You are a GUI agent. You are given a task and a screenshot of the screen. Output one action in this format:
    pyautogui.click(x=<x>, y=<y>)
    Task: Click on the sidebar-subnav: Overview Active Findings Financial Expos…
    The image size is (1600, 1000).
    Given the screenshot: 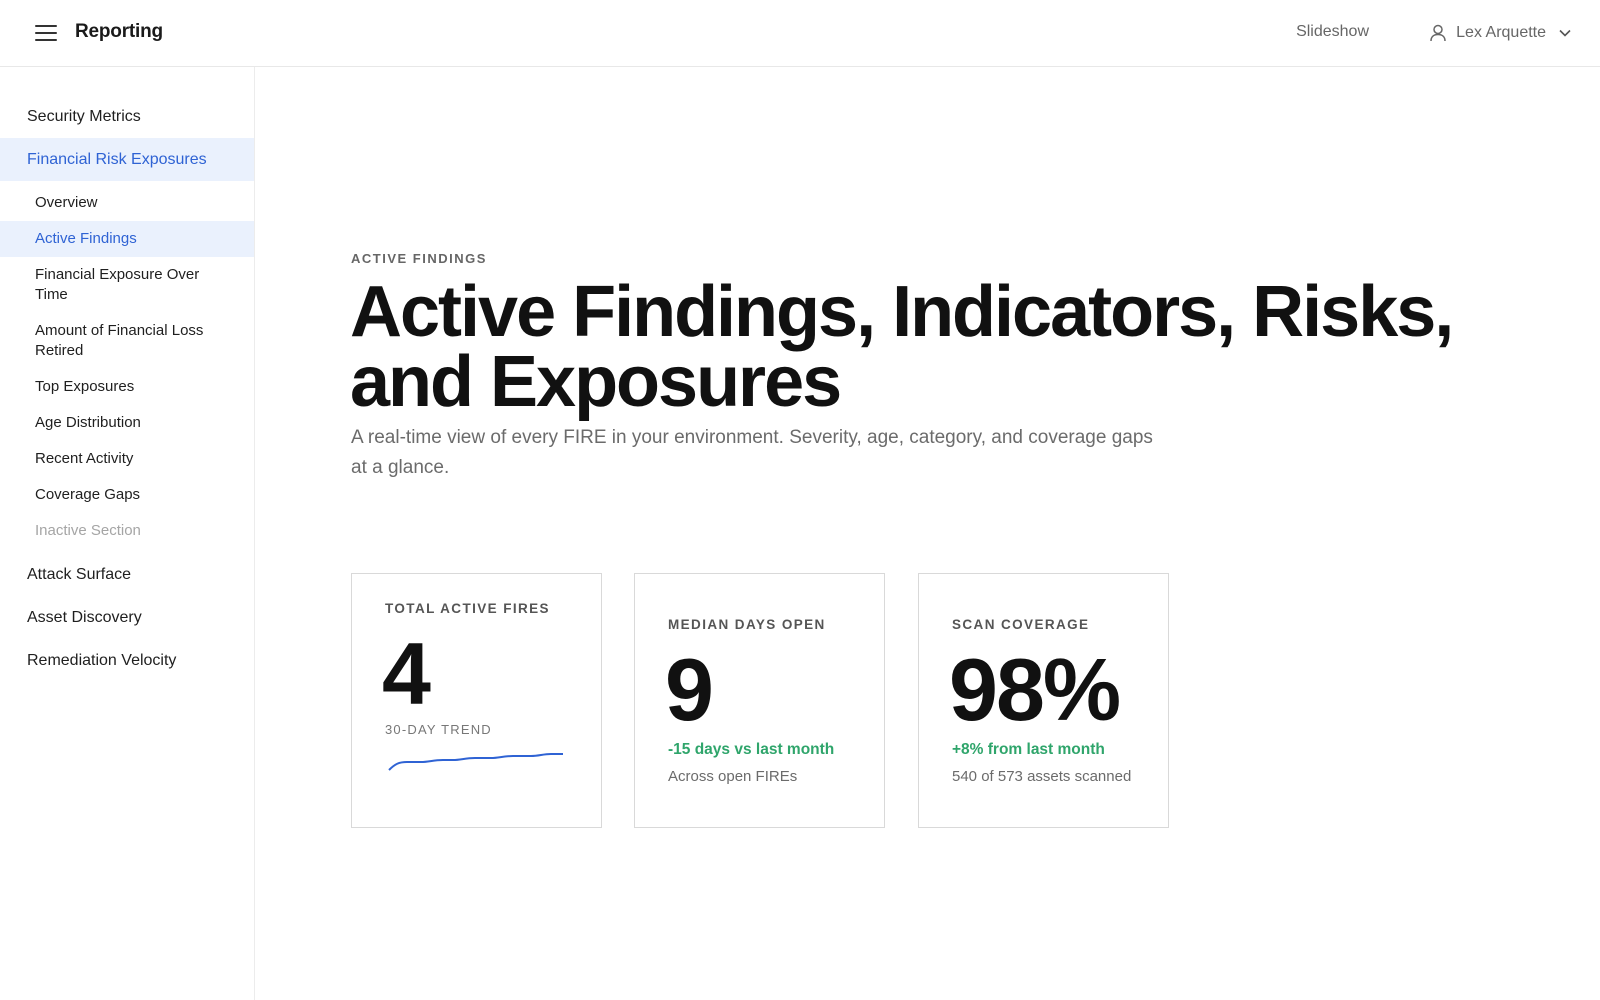 What is the action you would take?
    pyautogui.click(x=127, y=367)
    